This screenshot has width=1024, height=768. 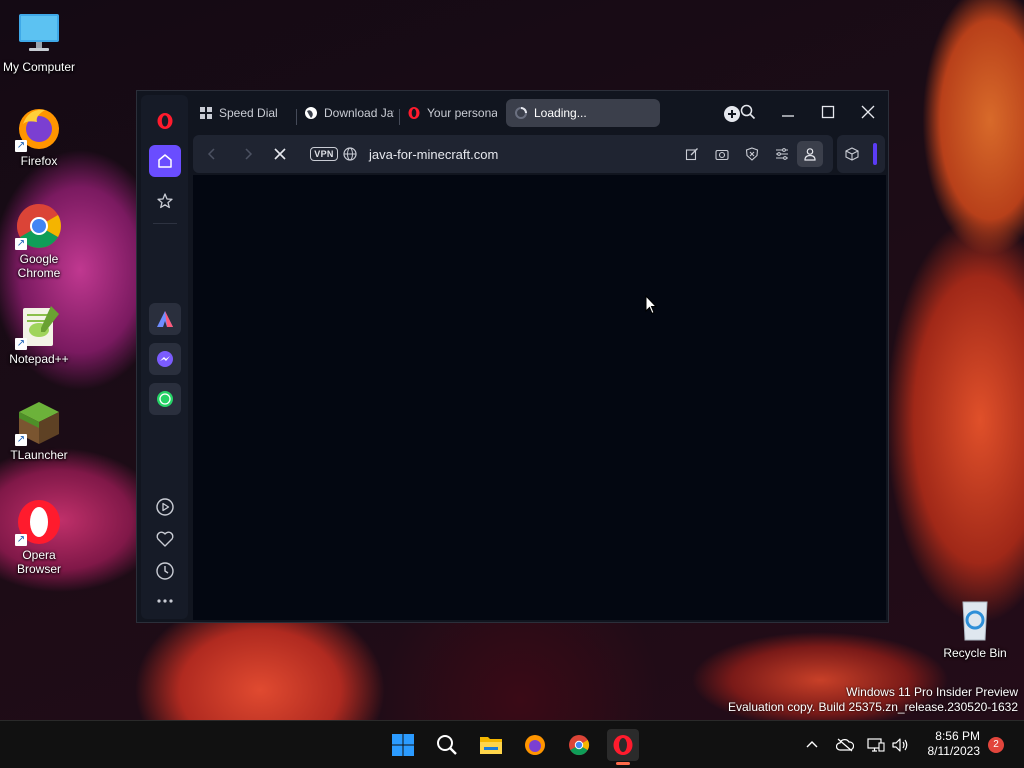 What do you see at coordinates (206, 113) in the screenshot?
I see `speed-dial-icon` at bounding box center [206, 113].